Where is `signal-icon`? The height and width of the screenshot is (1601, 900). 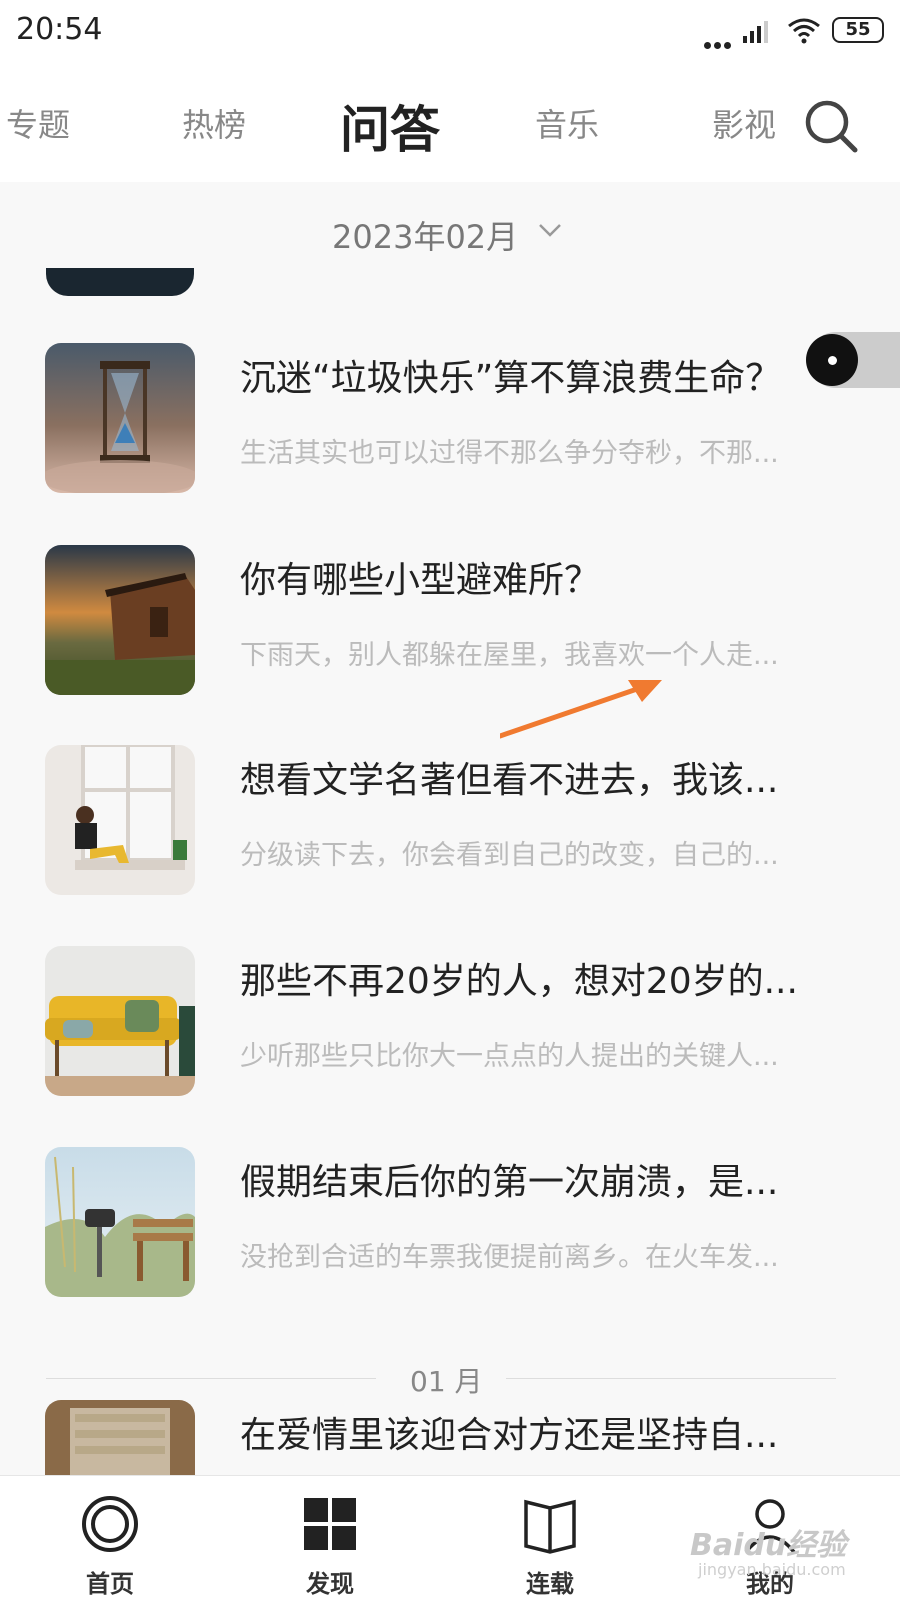 signal-icon is located at coordinates (755, 32).